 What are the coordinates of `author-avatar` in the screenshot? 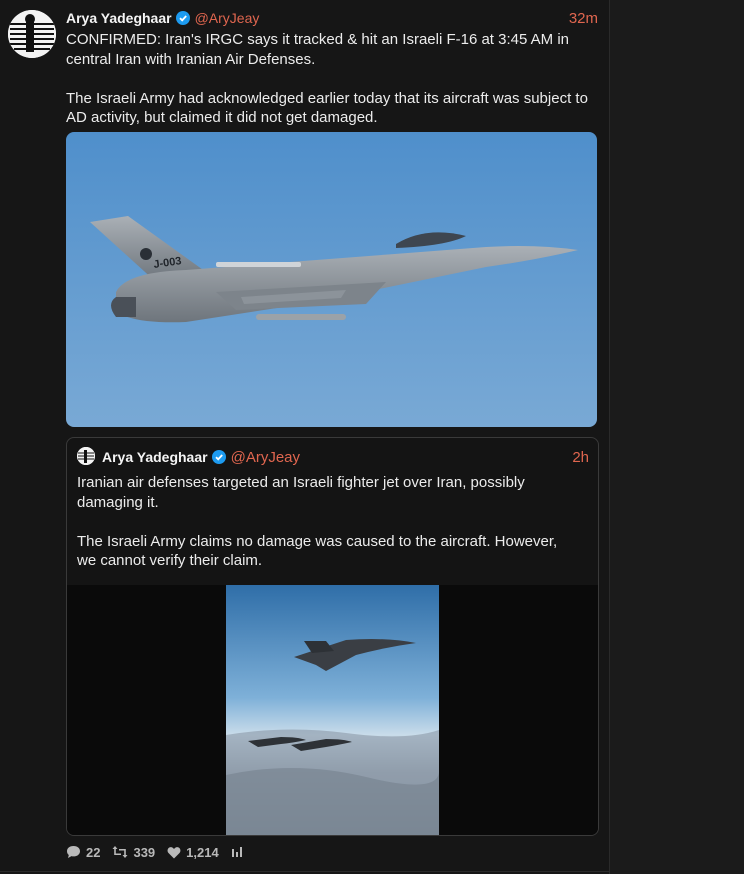 It's located at (32, 34).